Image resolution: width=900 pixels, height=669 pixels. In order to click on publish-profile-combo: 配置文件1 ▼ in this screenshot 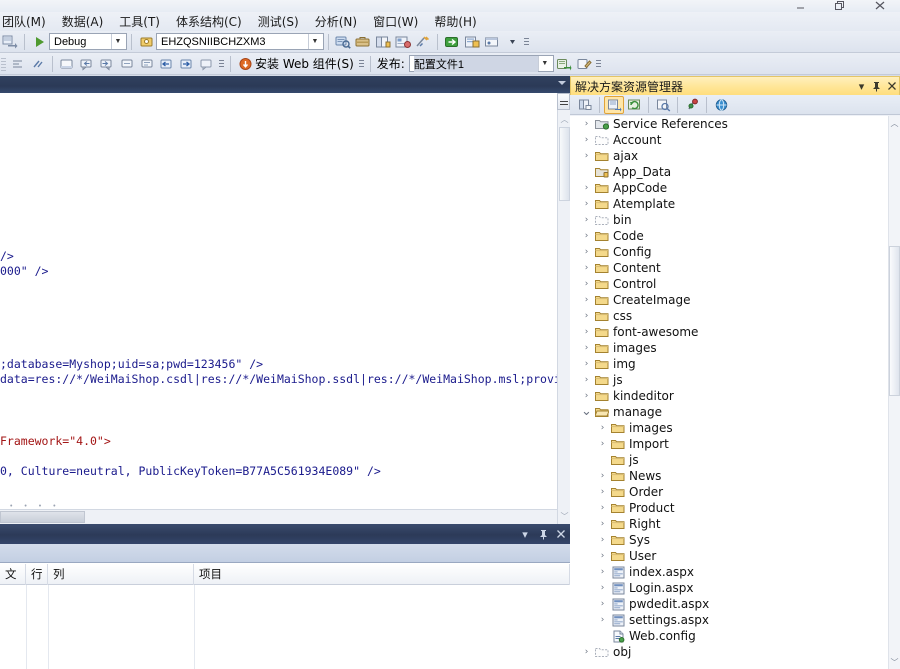, I will do `click(481, 63)`.